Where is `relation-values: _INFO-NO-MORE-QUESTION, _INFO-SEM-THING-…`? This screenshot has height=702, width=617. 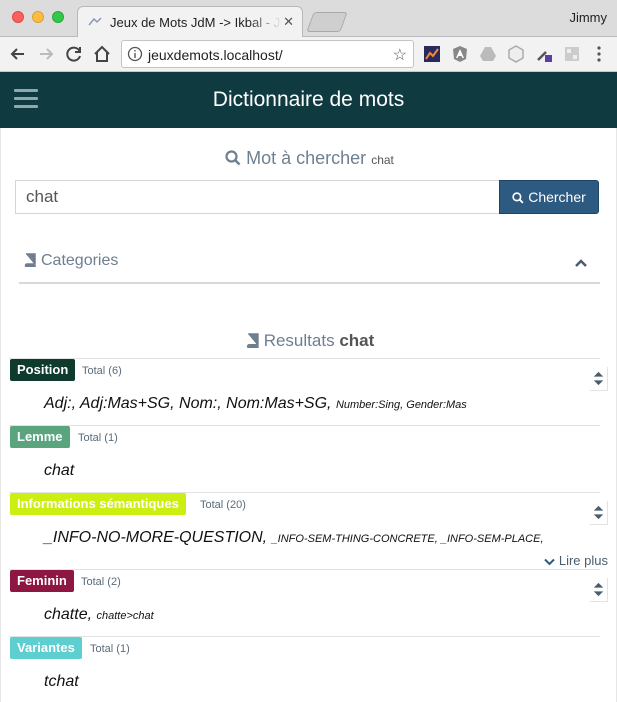 relation-values: _INFO-NO-MORE-QUESTION, _INFO-SEM-THING-… is located at coordinates (294, 537).